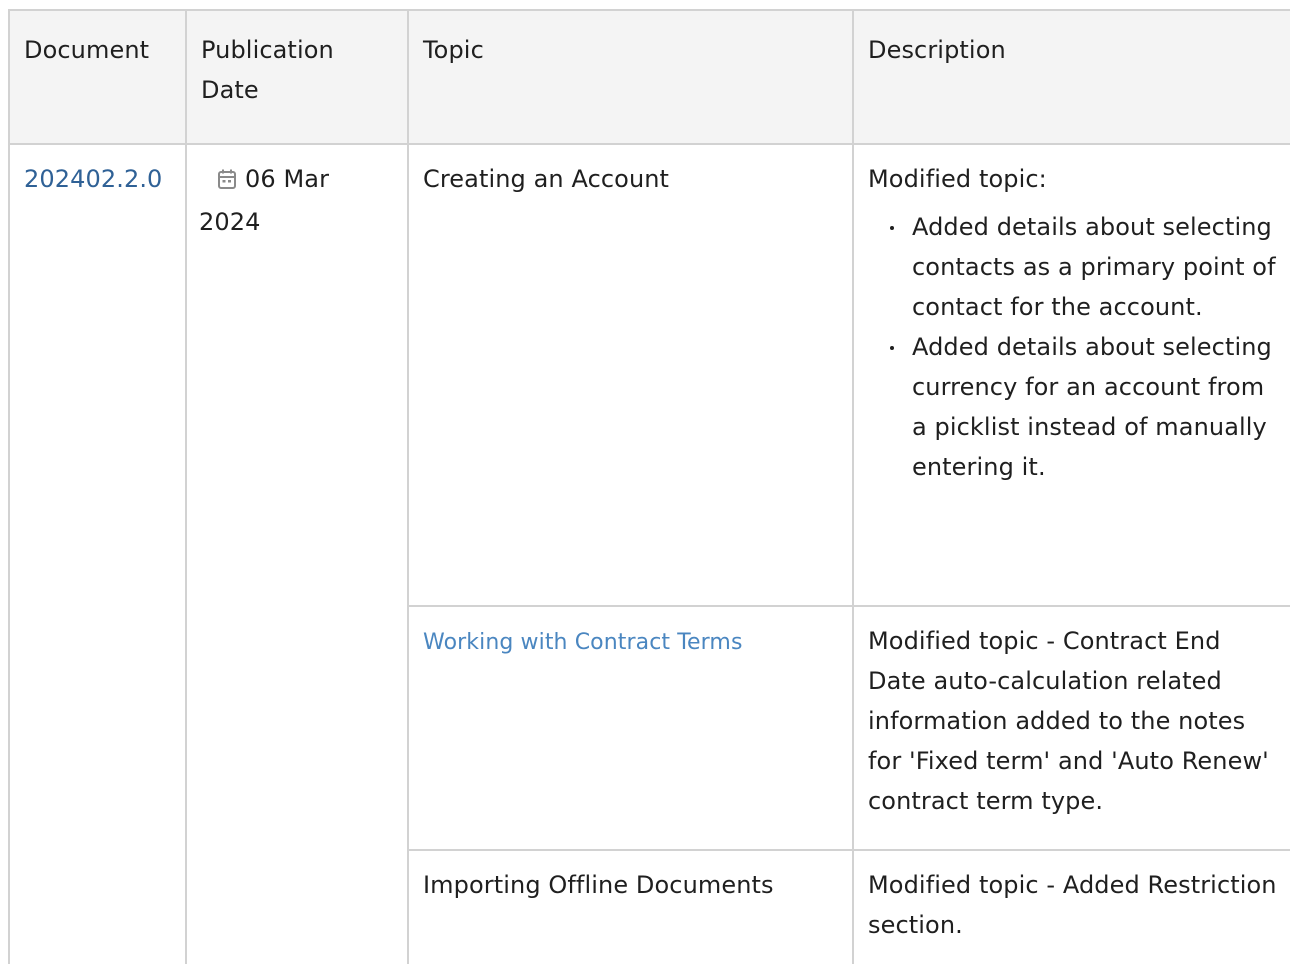 The height and width of the screenshot is (964, 1290). What do you see at coordinates (546, 179) in the screenshot?
I see `topic-text: Creating an Account` at bounding box center [546, 179].